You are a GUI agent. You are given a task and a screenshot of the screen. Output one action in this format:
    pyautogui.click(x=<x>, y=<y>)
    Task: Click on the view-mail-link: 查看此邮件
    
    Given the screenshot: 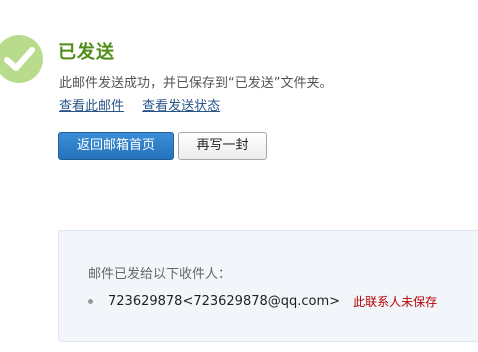 What is the action you would take?
    pyautogui.click(x=91, y=106)
    